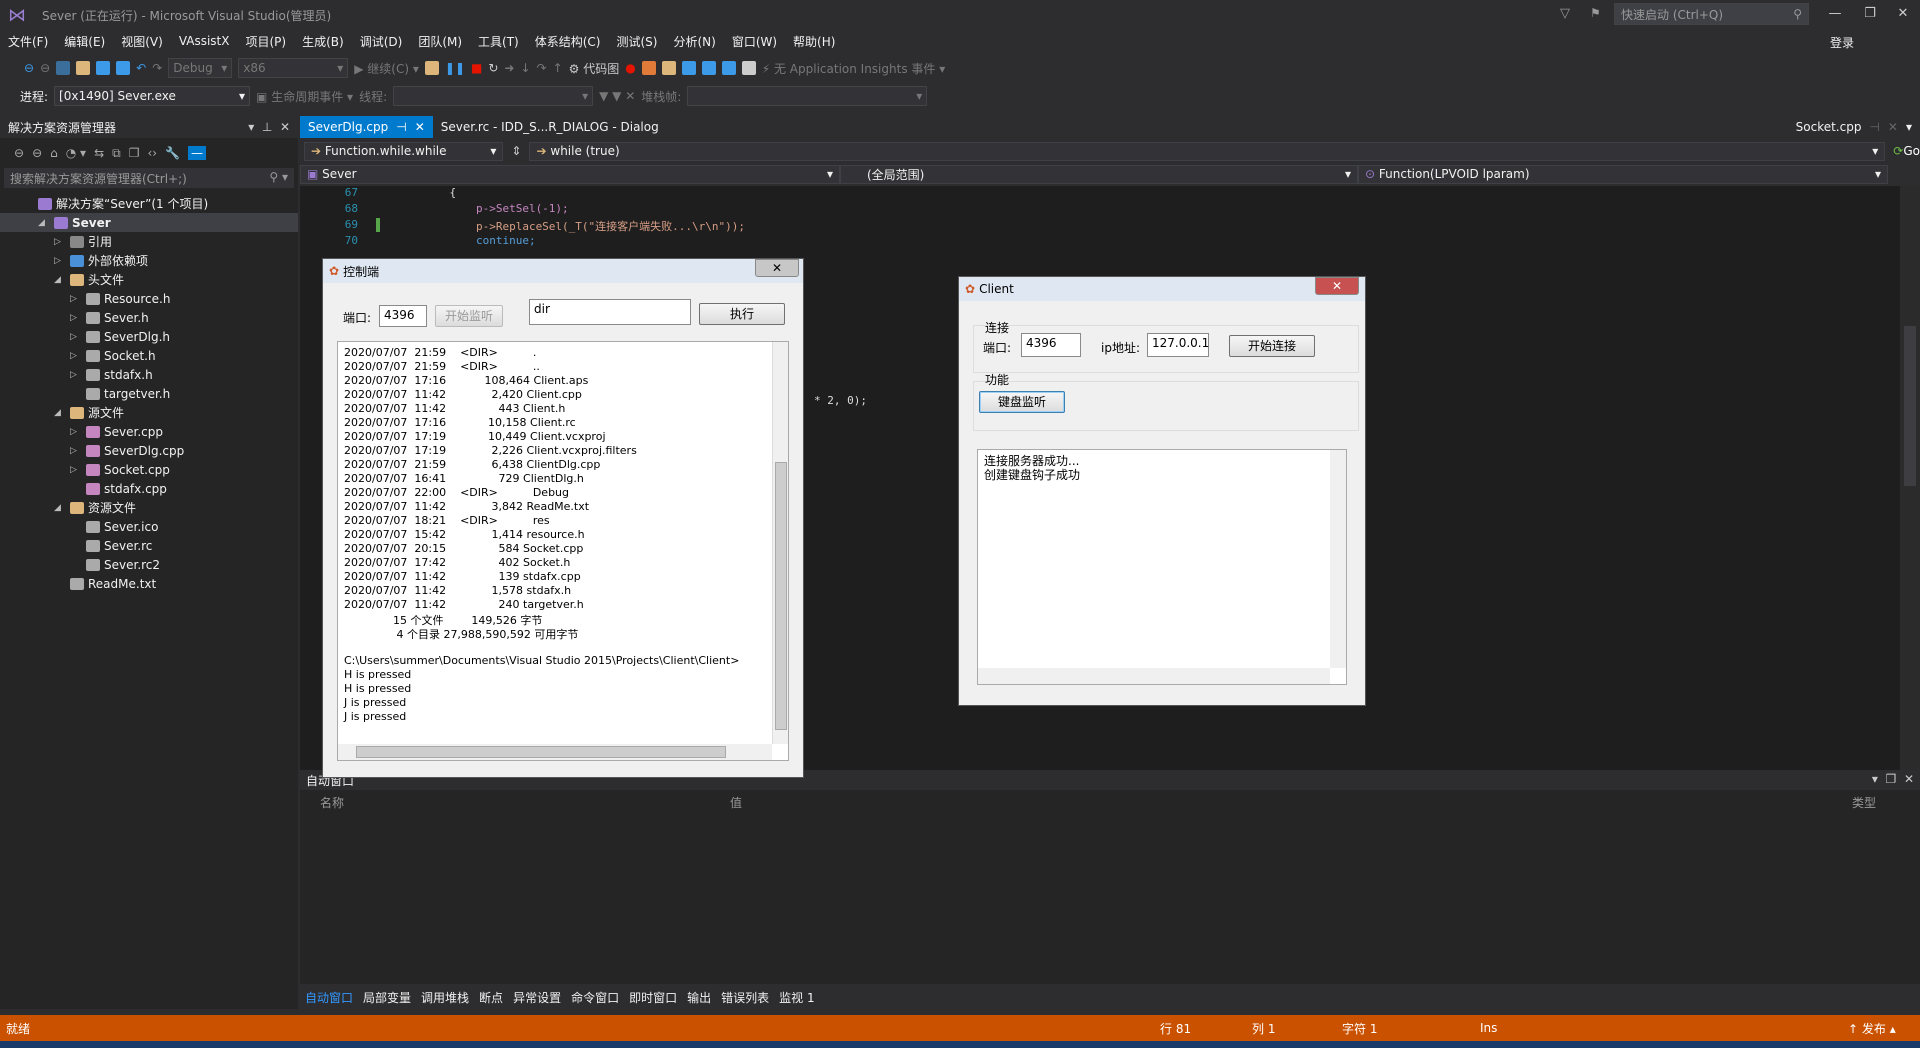  I want to click on undo-icon: ↶, so click(141, 68).